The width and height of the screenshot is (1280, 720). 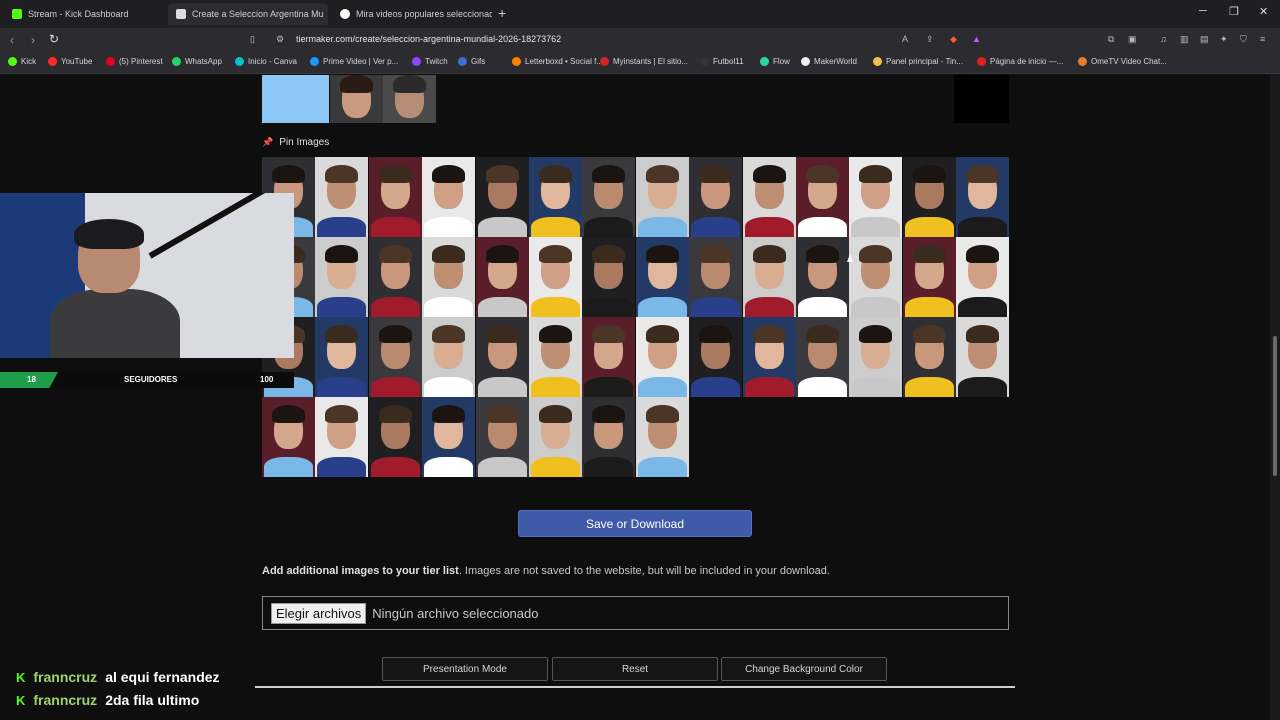 What do you see at coordinates (22, 61) in the screenshot?
I see `bookmark-item: Kick` at bounding box center [22, 61].